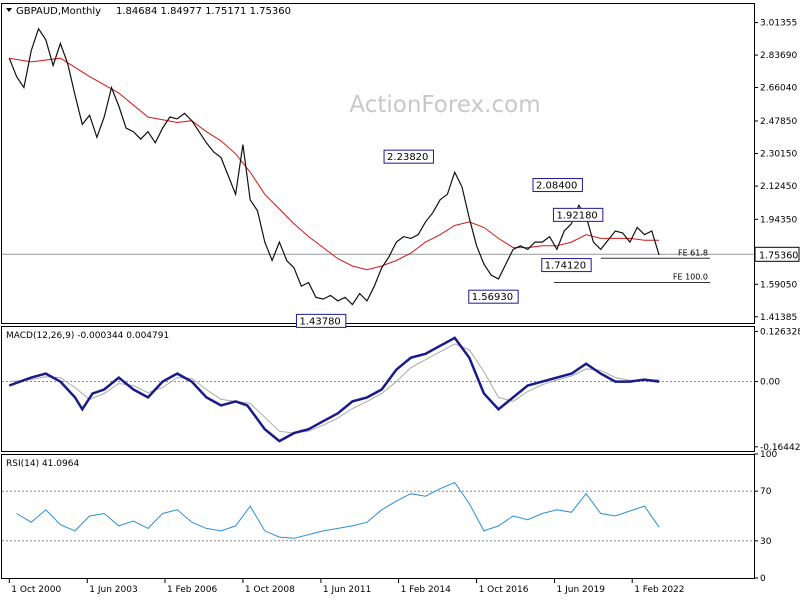  I want to click on ohlc-values: 1.84684 1.84977 1.75171 1.75360, so click(203, 11).